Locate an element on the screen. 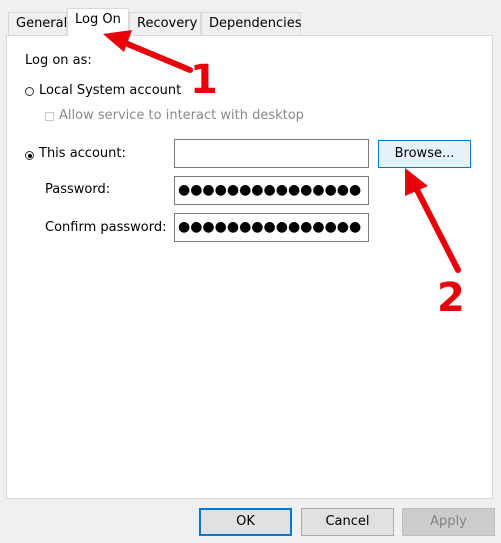  local-system-label: Local System account is located at coordinates (110, 90).